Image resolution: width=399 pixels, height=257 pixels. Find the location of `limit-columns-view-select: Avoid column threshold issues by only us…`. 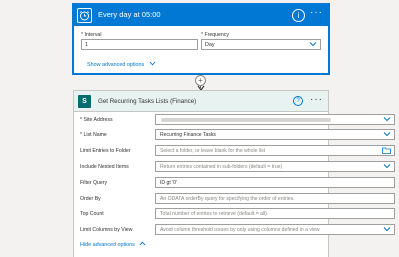

limit-columns-view-select: Avoid column threshold issues by only us… is located at coordinates (275, 229).